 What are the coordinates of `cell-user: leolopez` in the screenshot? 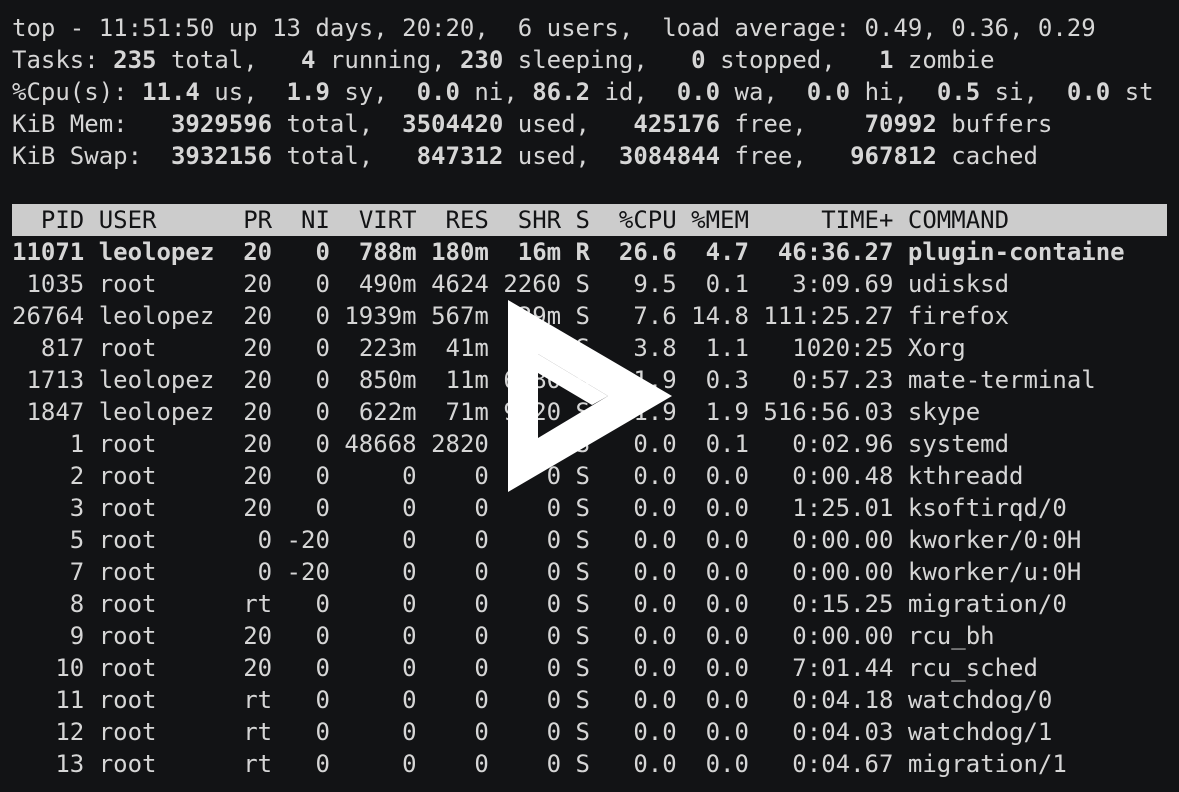 It's located at (156, 252).